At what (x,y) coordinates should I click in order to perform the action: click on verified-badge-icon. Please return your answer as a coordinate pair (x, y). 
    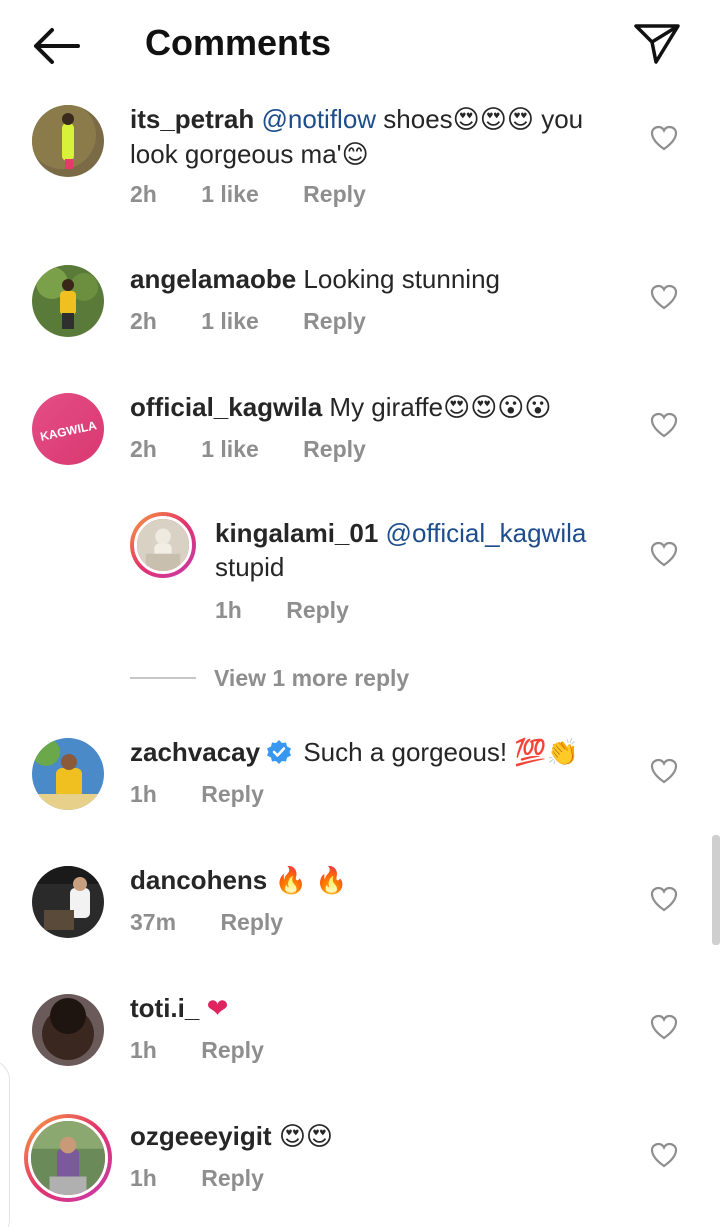
    Looking at the image, I should click on (279, 752).